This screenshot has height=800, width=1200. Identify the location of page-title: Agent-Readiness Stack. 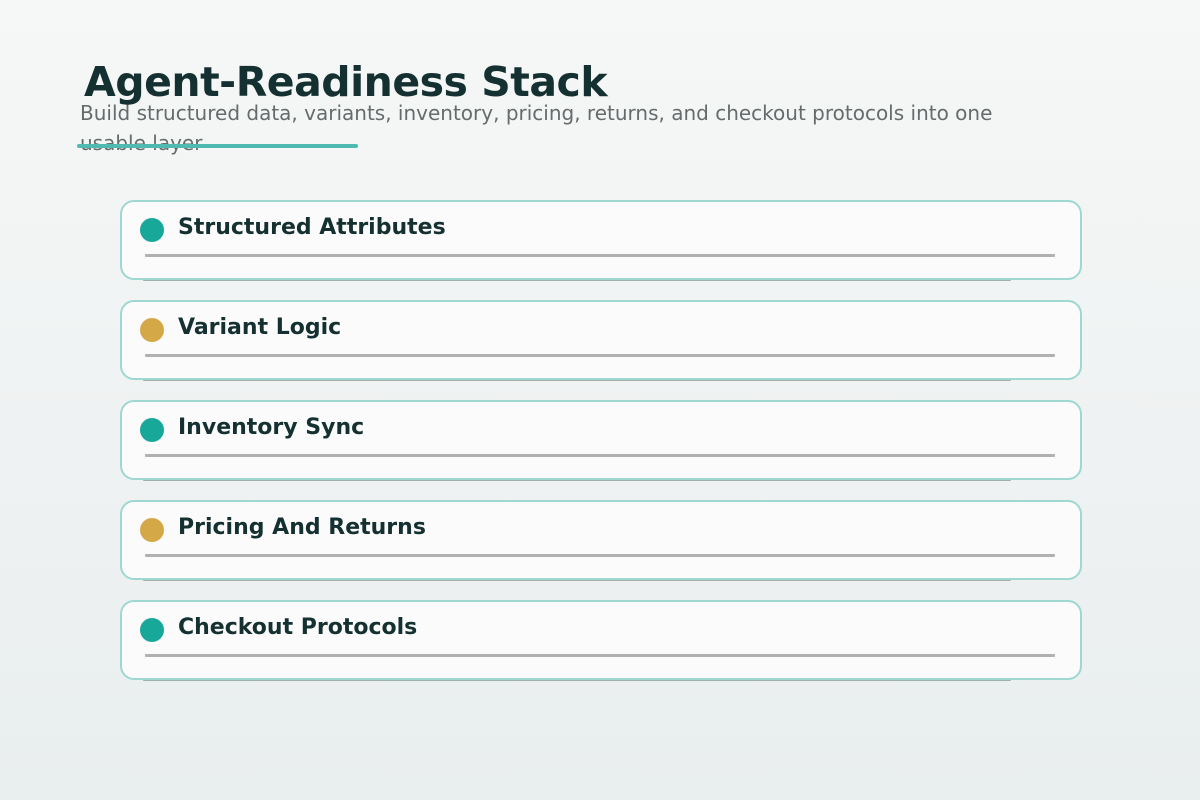
(346, 82).